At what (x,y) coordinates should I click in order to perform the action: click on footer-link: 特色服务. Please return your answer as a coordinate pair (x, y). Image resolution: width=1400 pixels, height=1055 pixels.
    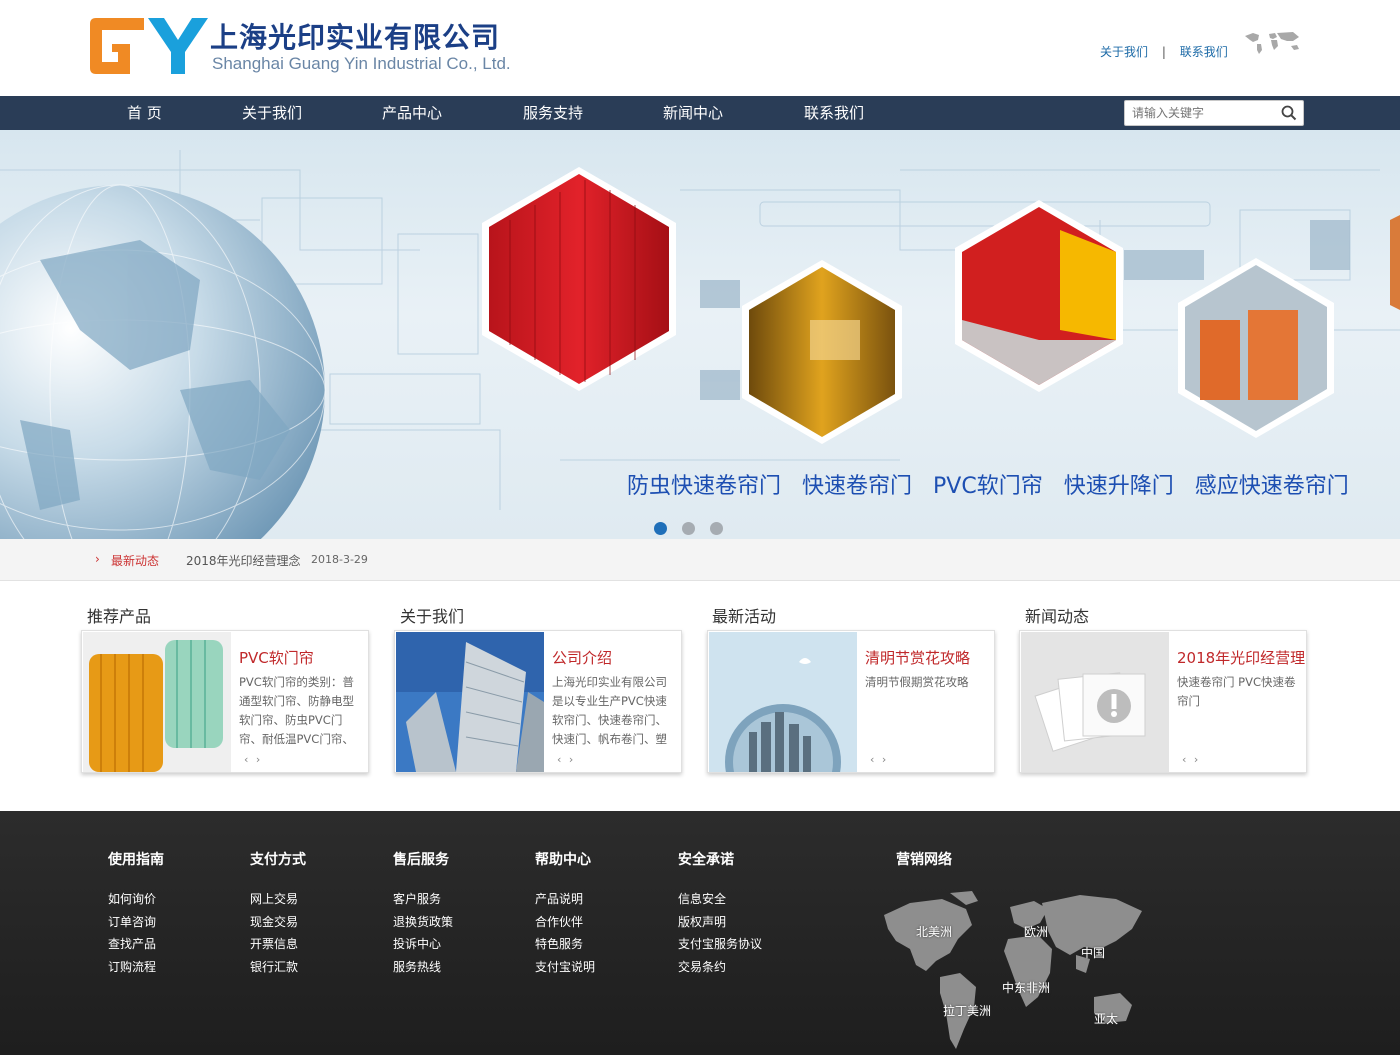
    Looking at the image, I should click on (565, 944).